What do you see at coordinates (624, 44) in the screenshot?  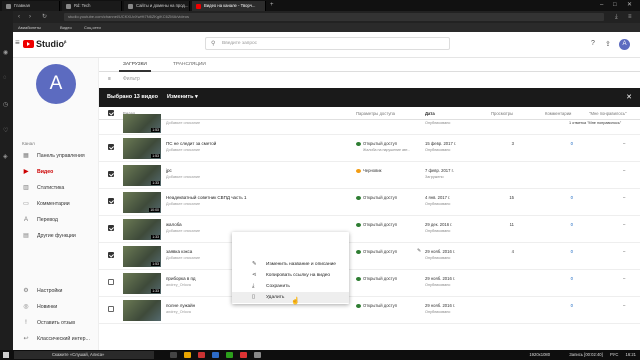 I see `account-avatar: A` at bounding box center [624, 44].